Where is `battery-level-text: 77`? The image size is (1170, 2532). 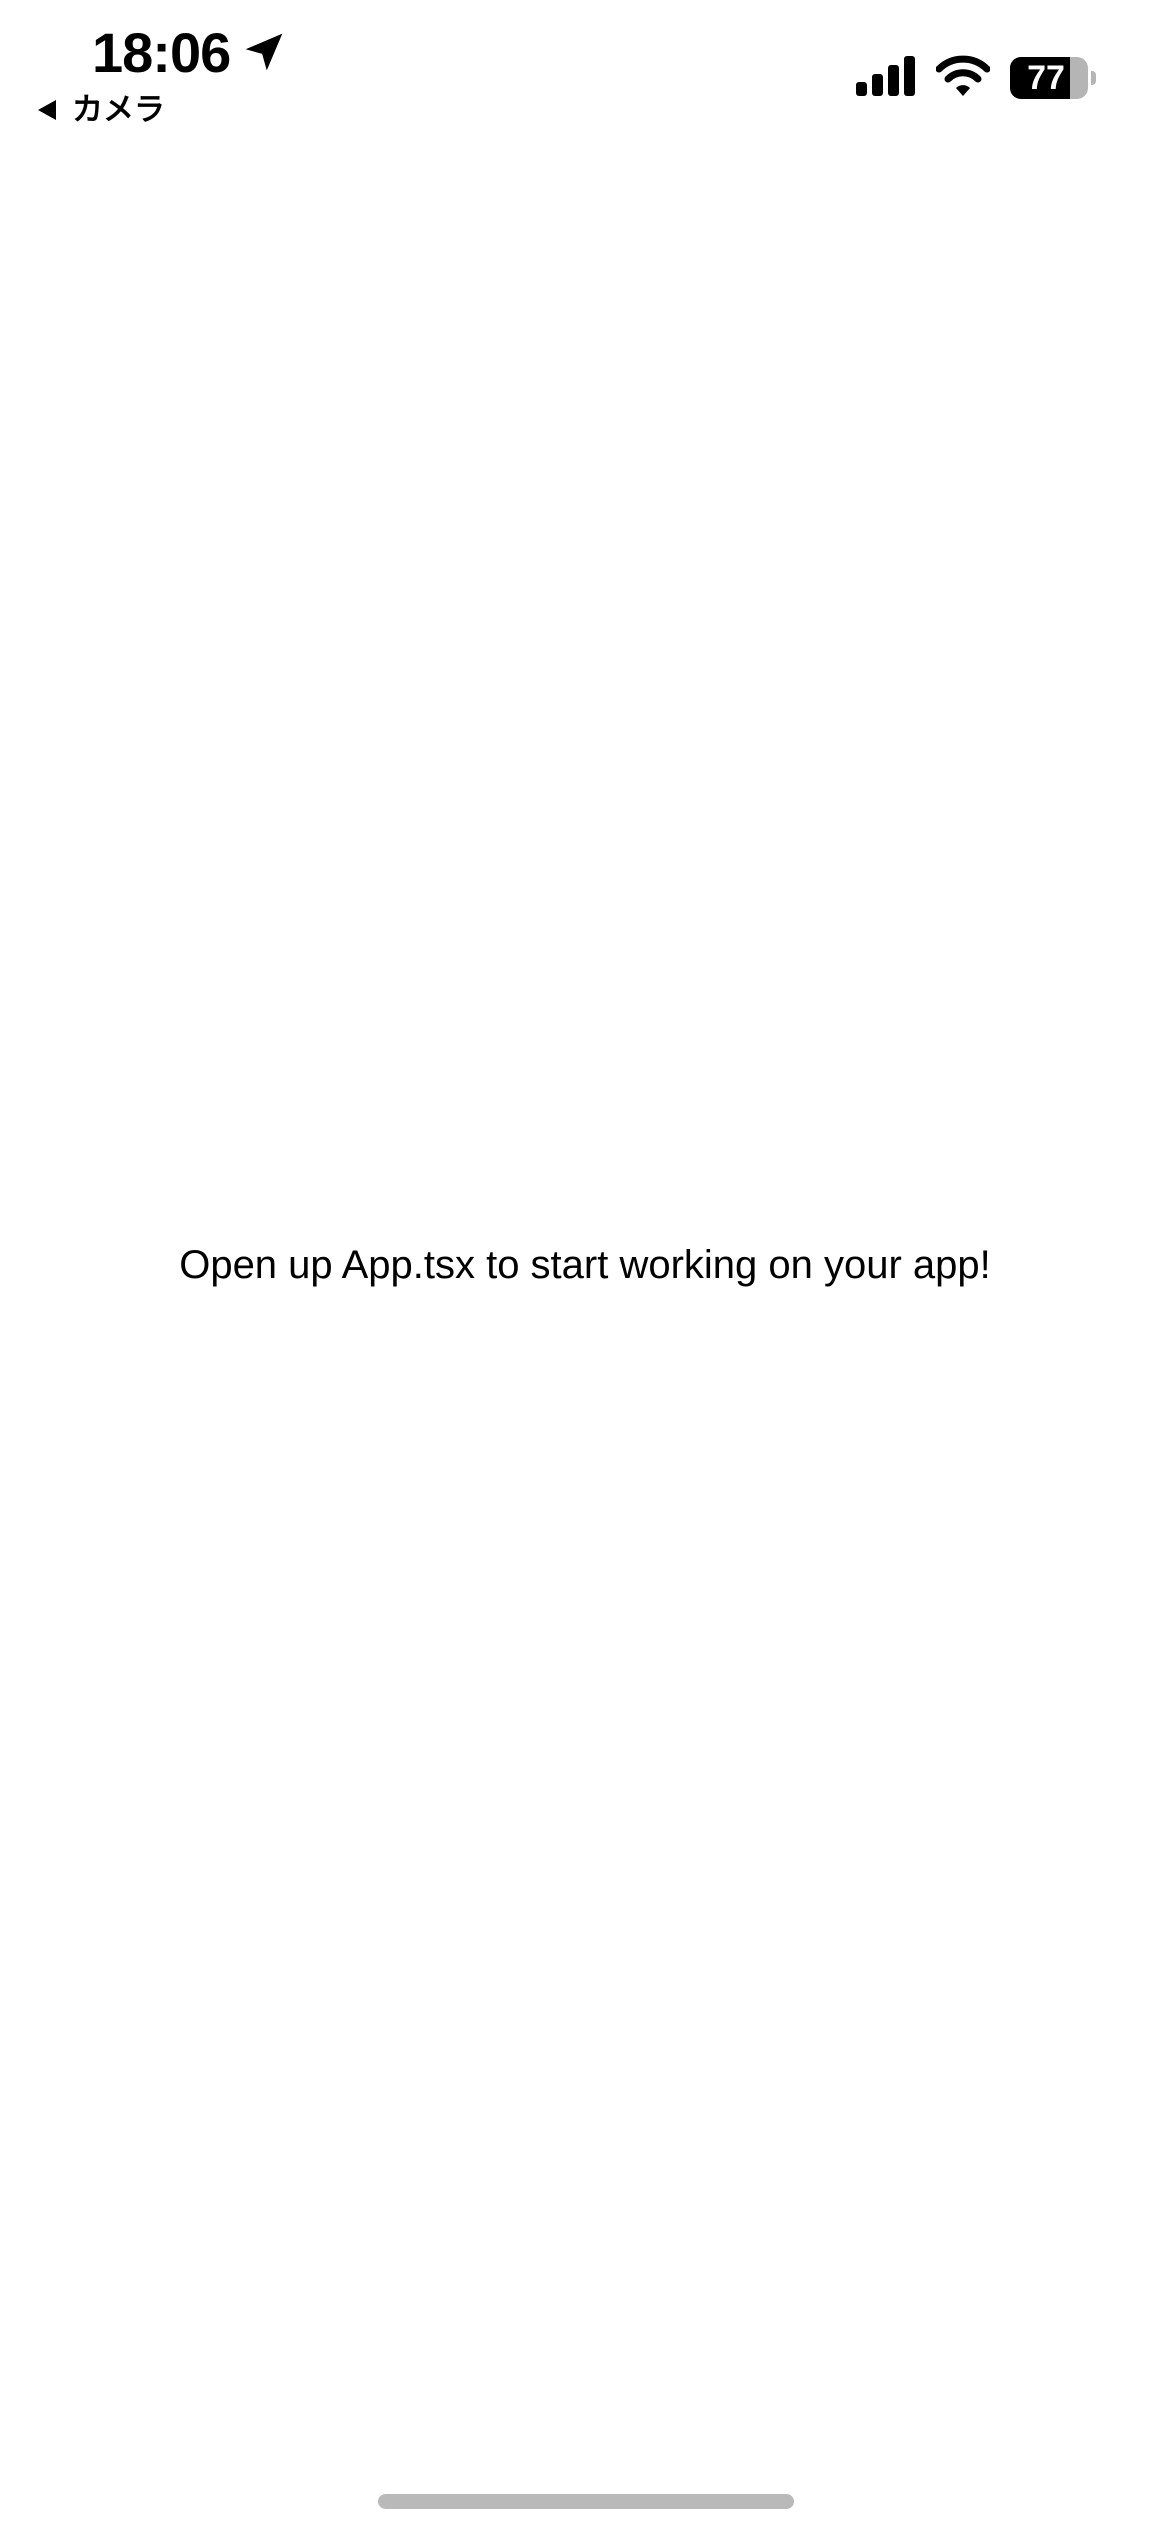
battery-level-text: 77 is located at coordinates (1046, 78).